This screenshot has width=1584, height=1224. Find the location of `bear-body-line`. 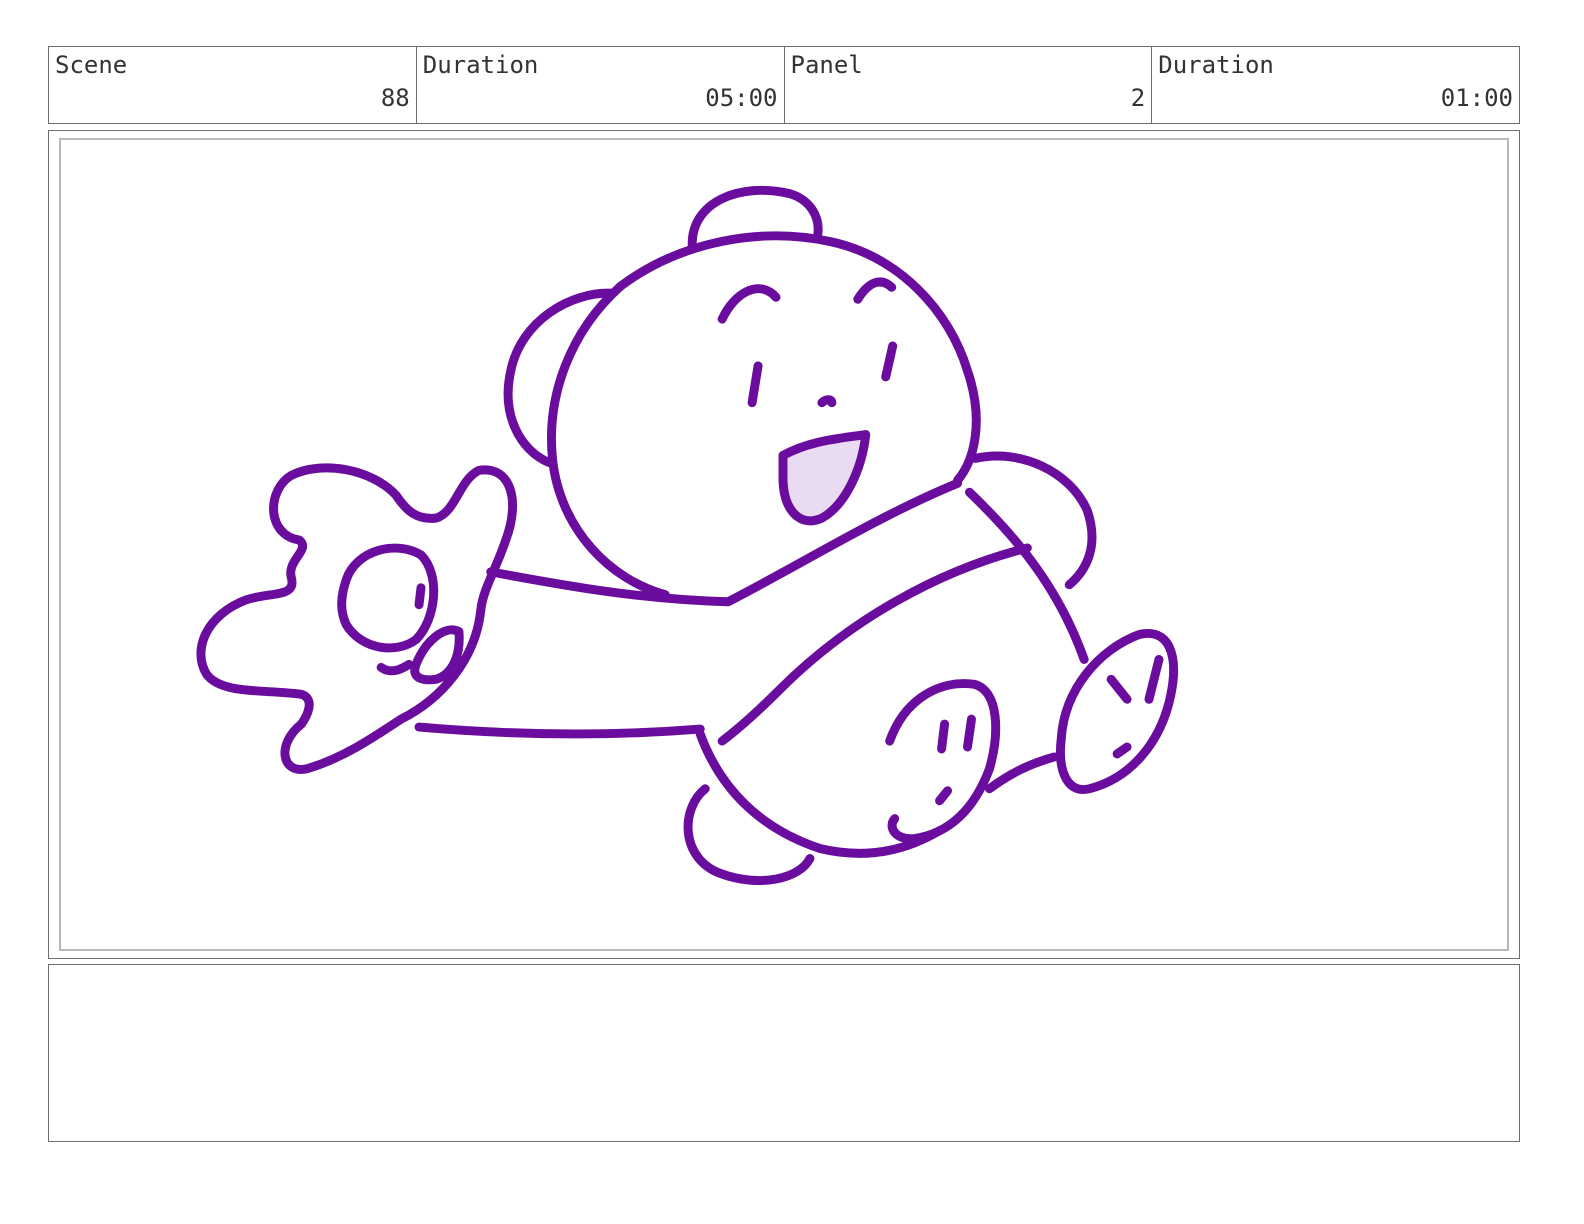

bear-body-line is located at coordinates (1026, 575).